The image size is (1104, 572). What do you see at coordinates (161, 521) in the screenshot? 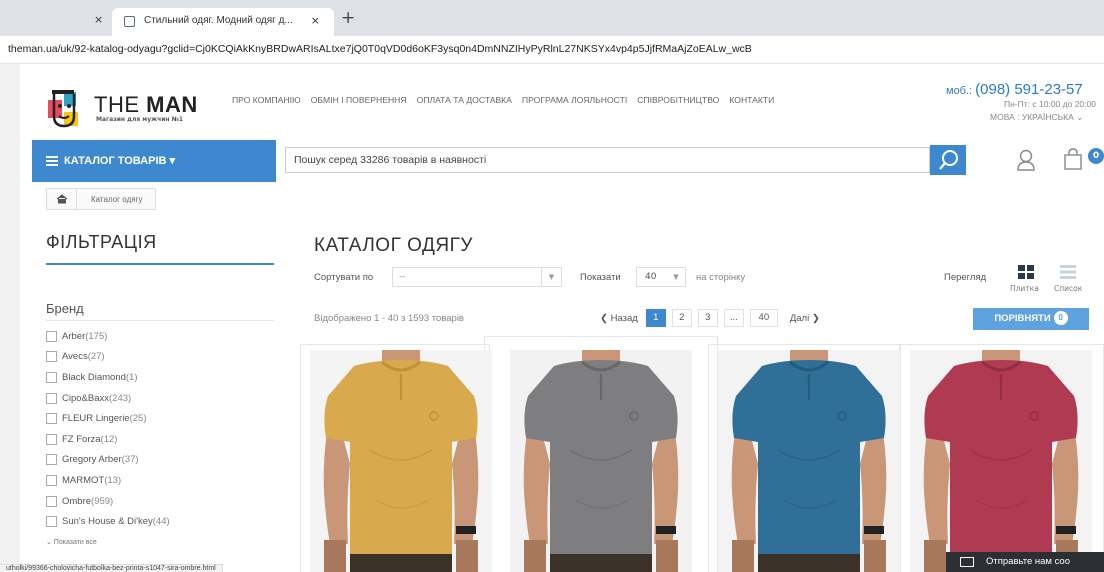
I see `brand-item: Sun's House & Di'key (44)` at bounding box center [161, 521].